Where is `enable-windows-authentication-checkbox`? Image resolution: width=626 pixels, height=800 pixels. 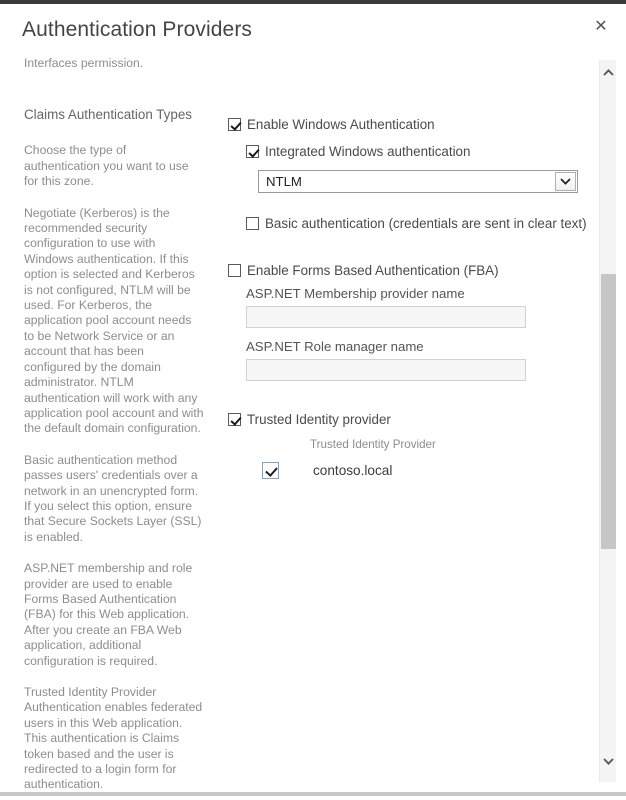
enable-windows-authentication-checkbox is located at coordinates (234, 124).